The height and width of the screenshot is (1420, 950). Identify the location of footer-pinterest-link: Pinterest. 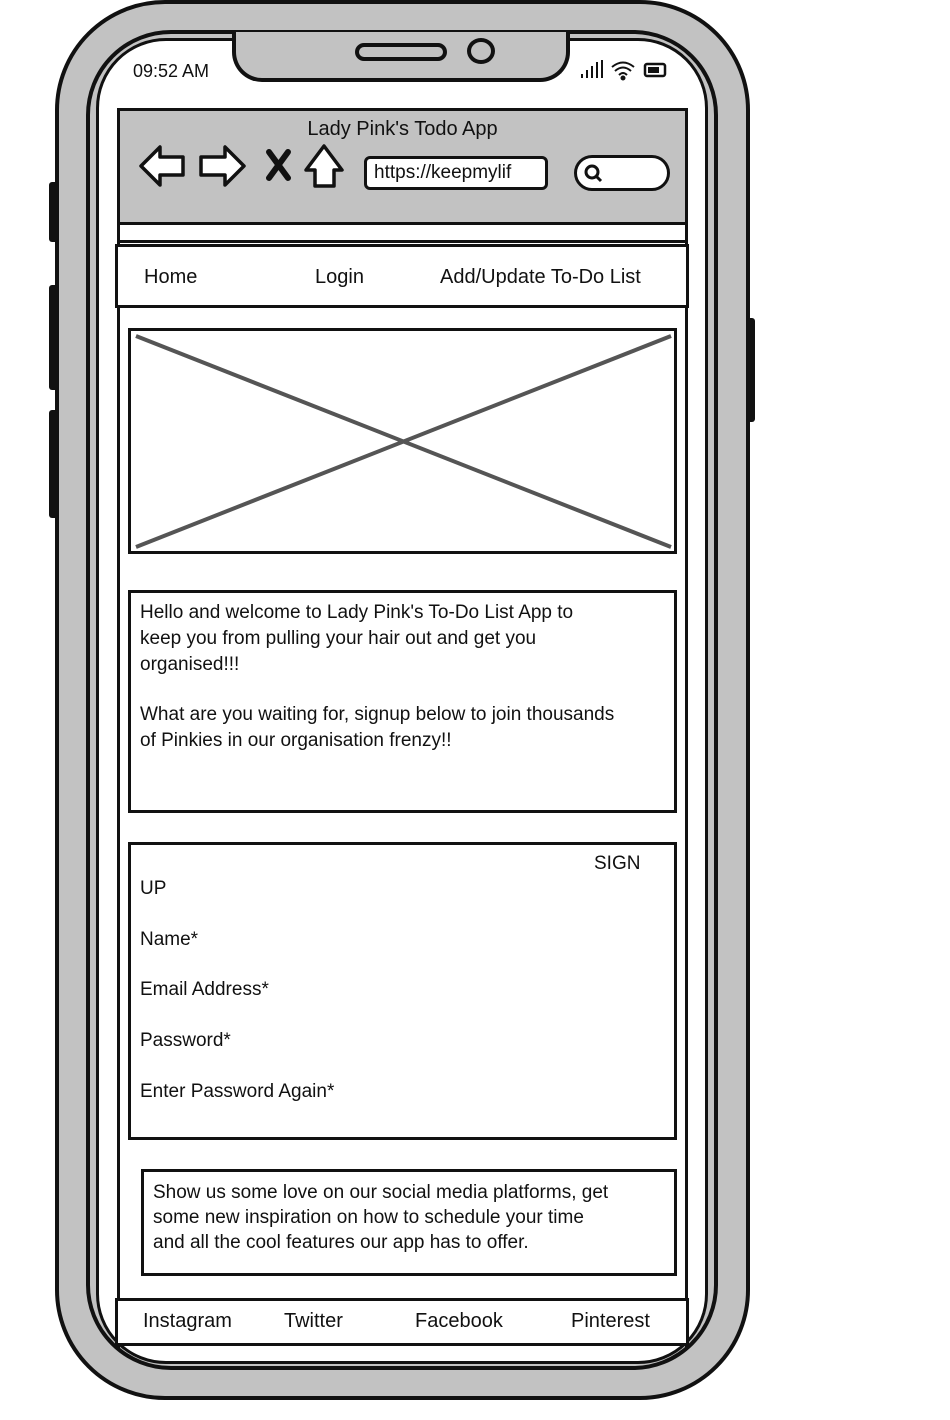
(610, 1321).